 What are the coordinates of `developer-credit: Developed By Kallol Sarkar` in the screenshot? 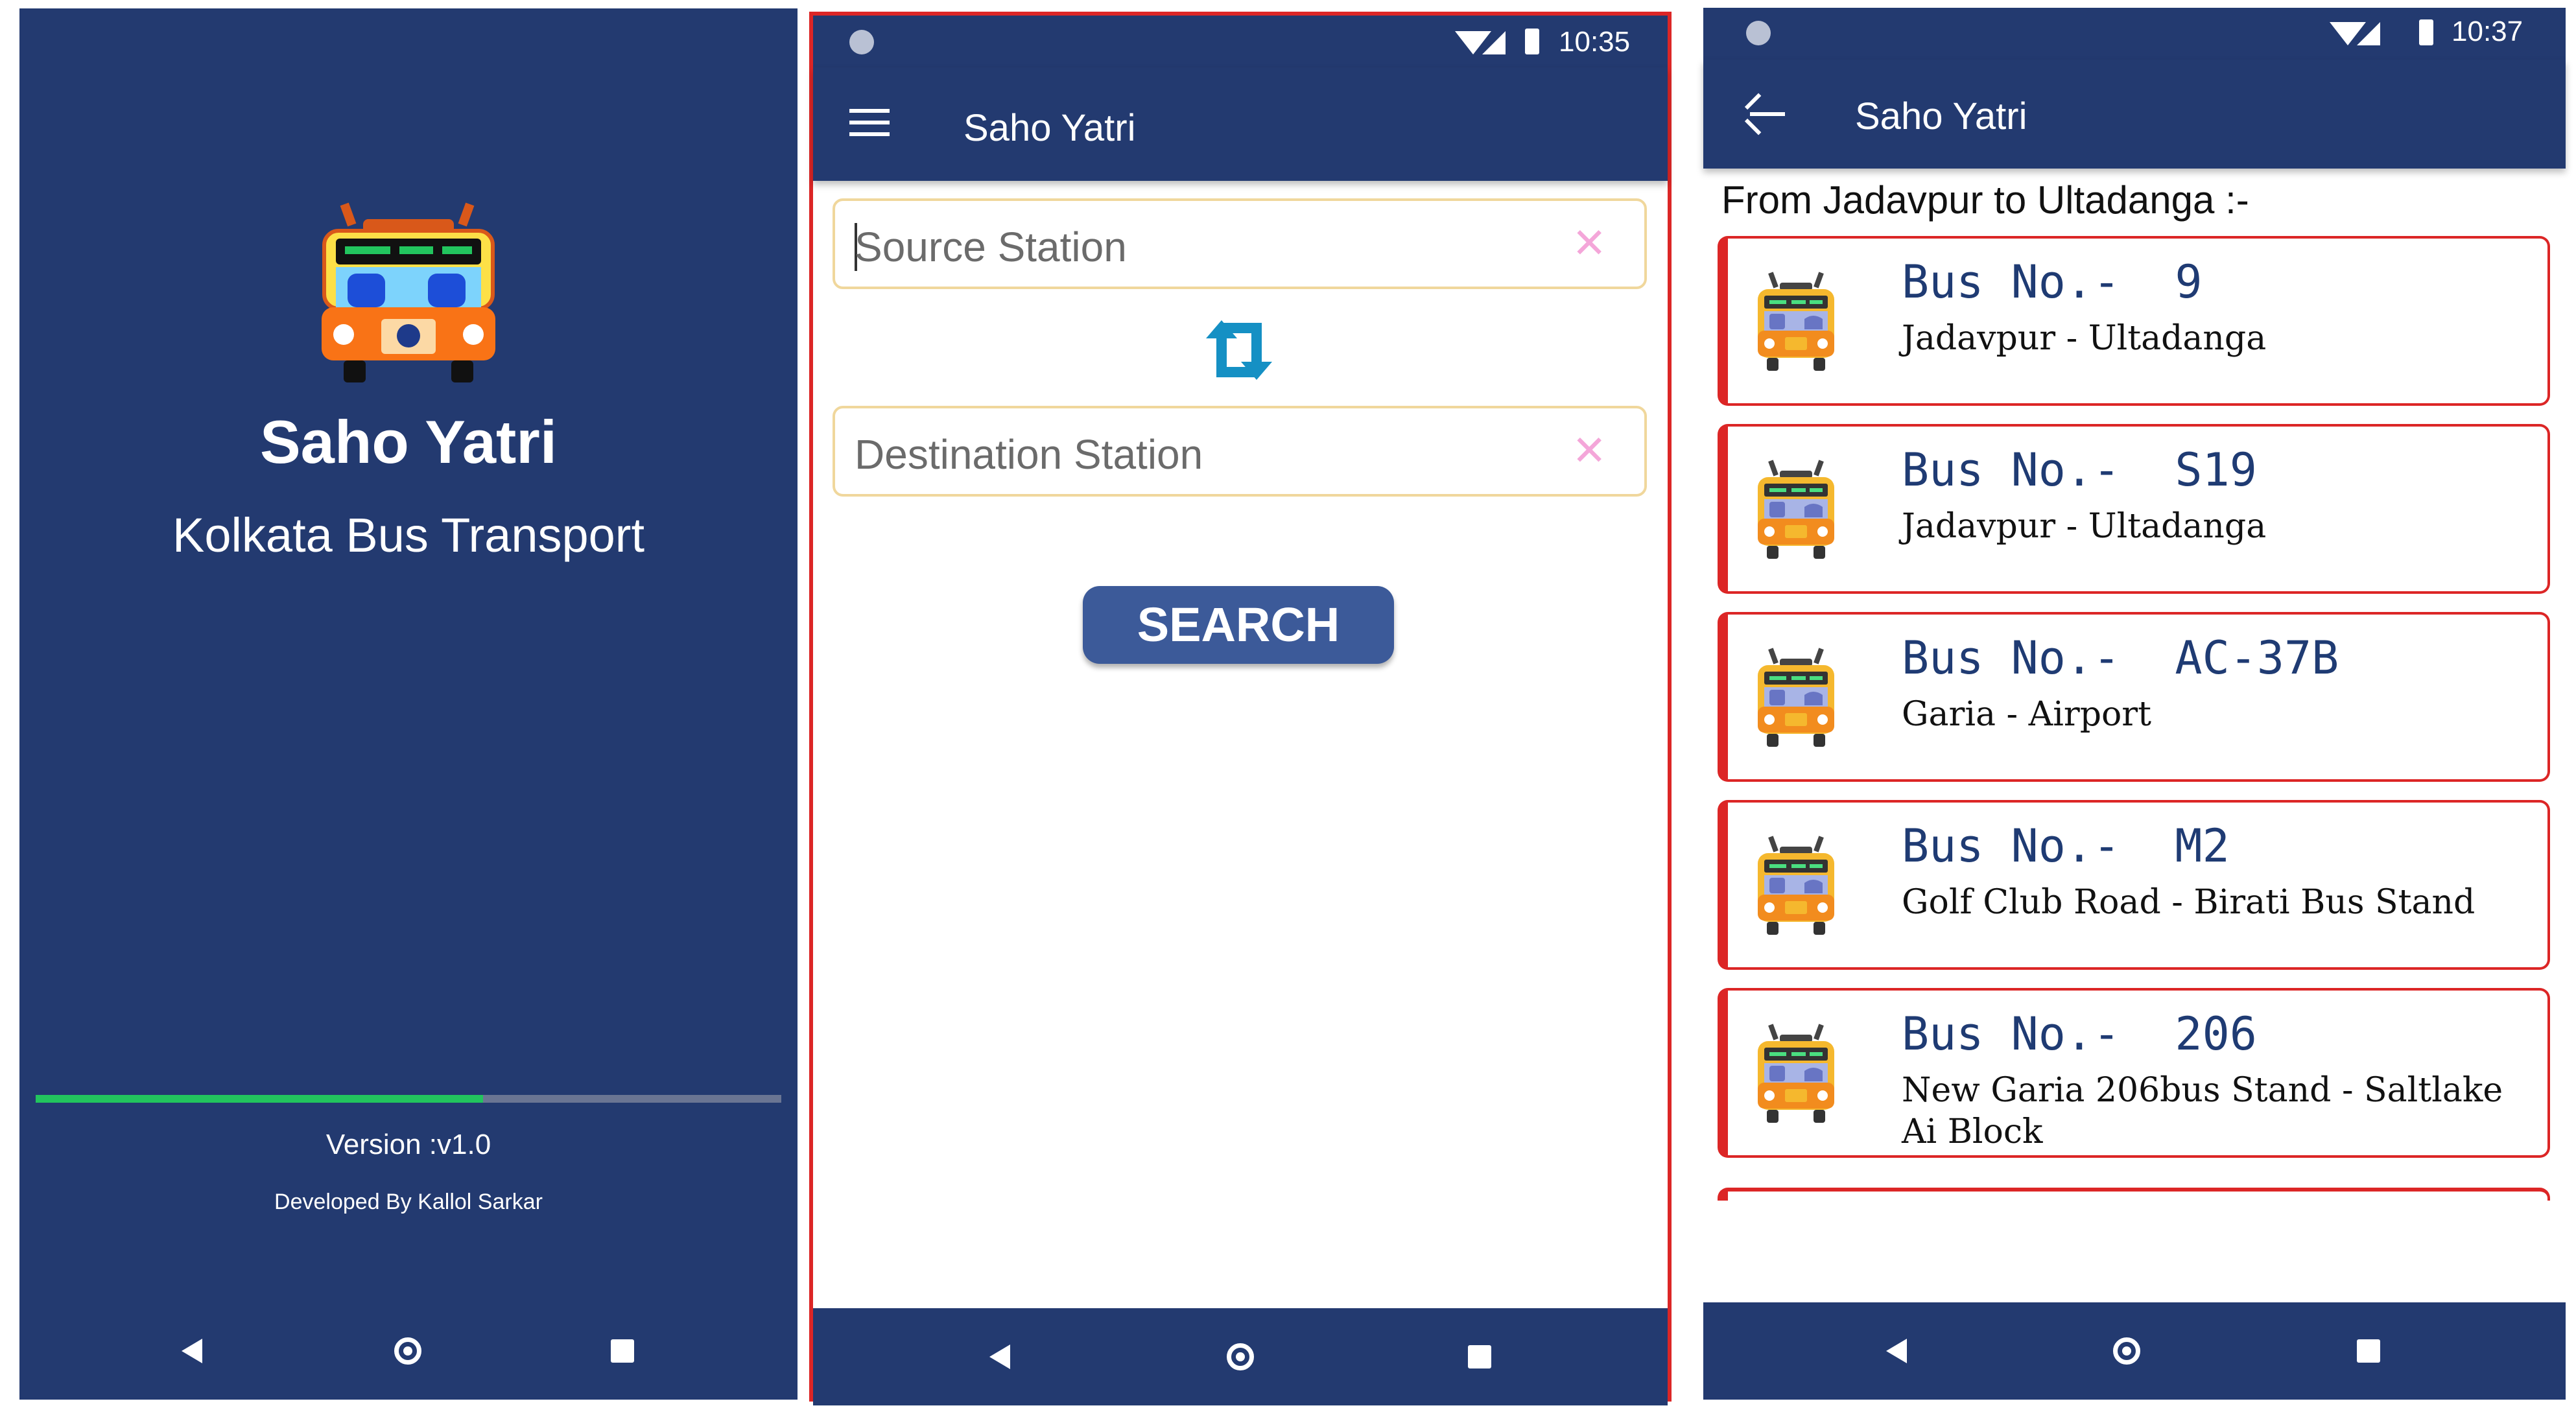 It's located at (408, 1202).